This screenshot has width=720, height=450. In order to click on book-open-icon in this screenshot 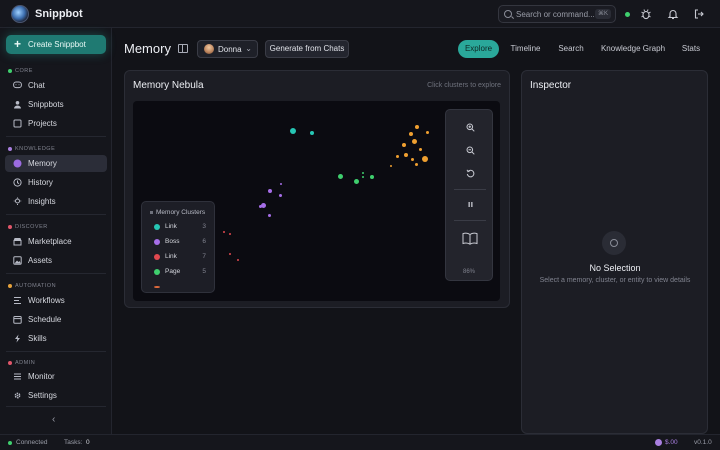, I will do `click(470, 239)`.